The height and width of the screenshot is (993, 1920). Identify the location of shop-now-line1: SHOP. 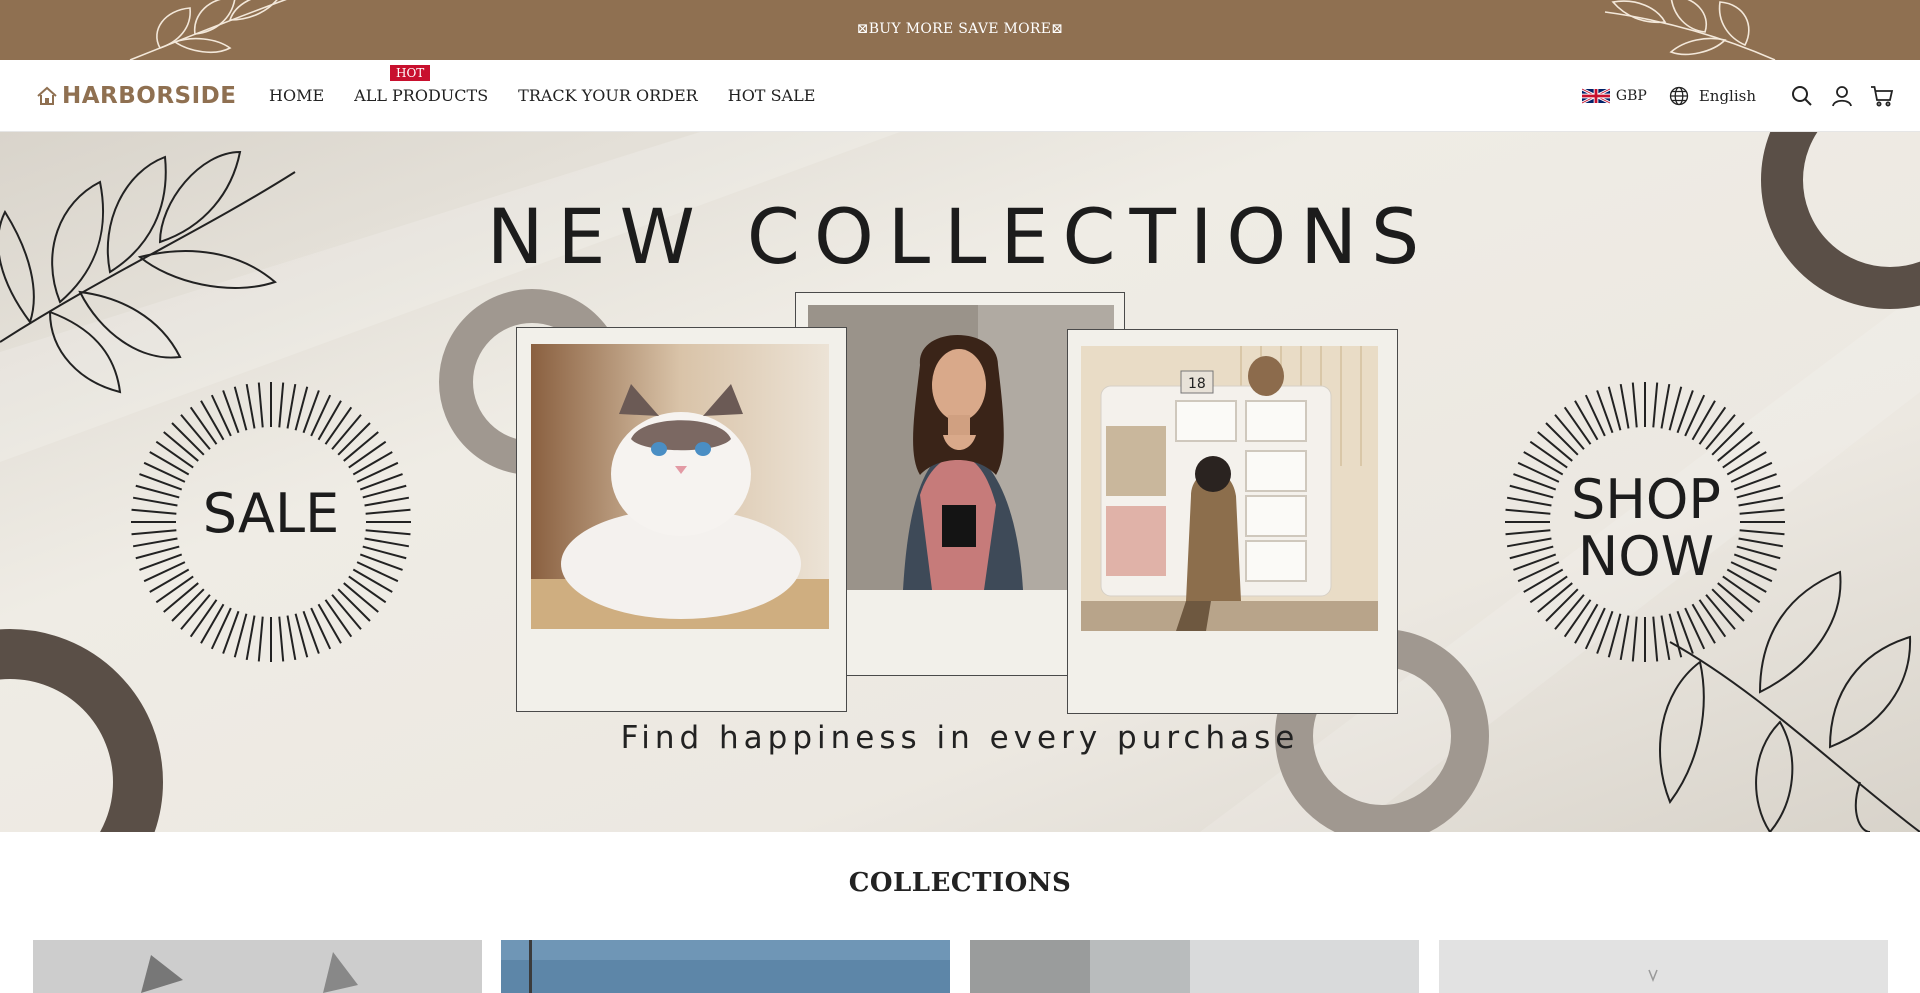
(1646, 499).